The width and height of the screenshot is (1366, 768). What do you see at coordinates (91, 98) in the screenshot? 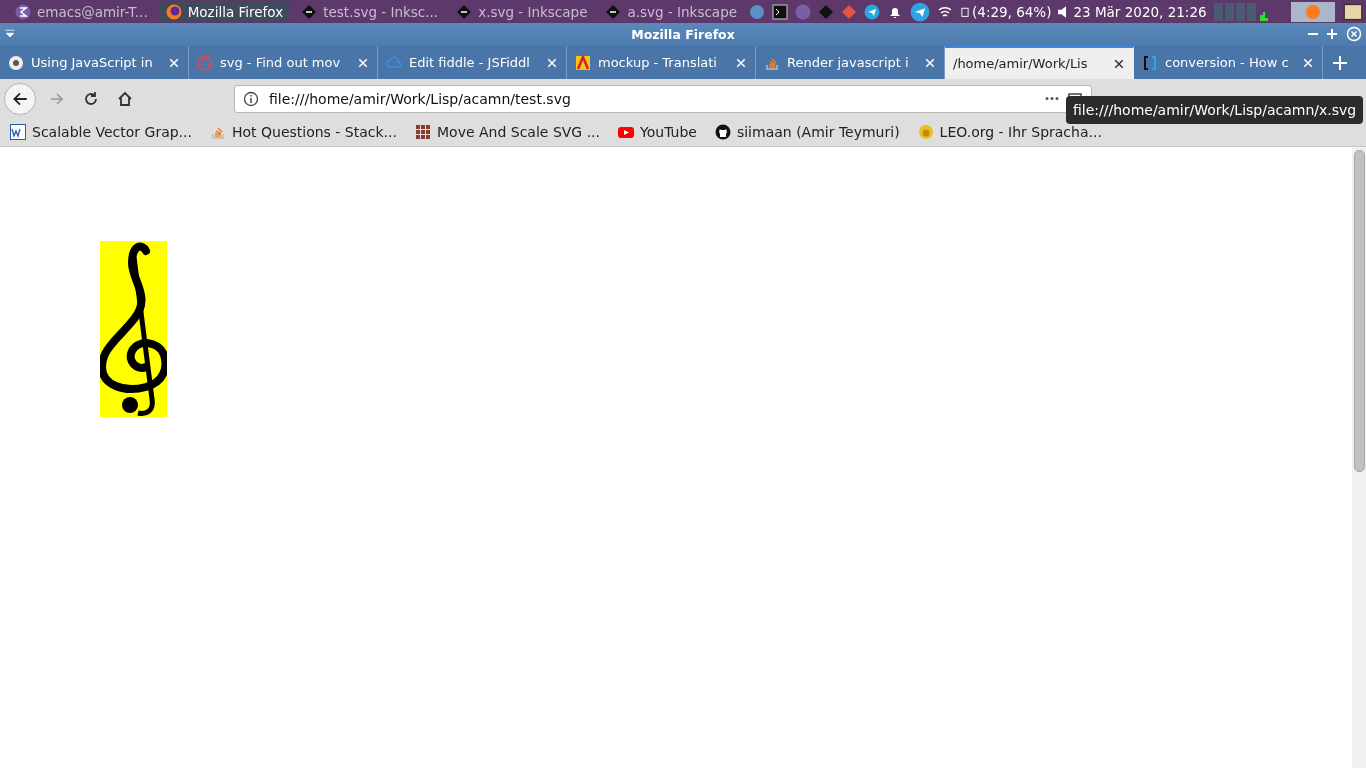
I see `reload-icon` at bounding box center [91, 98].